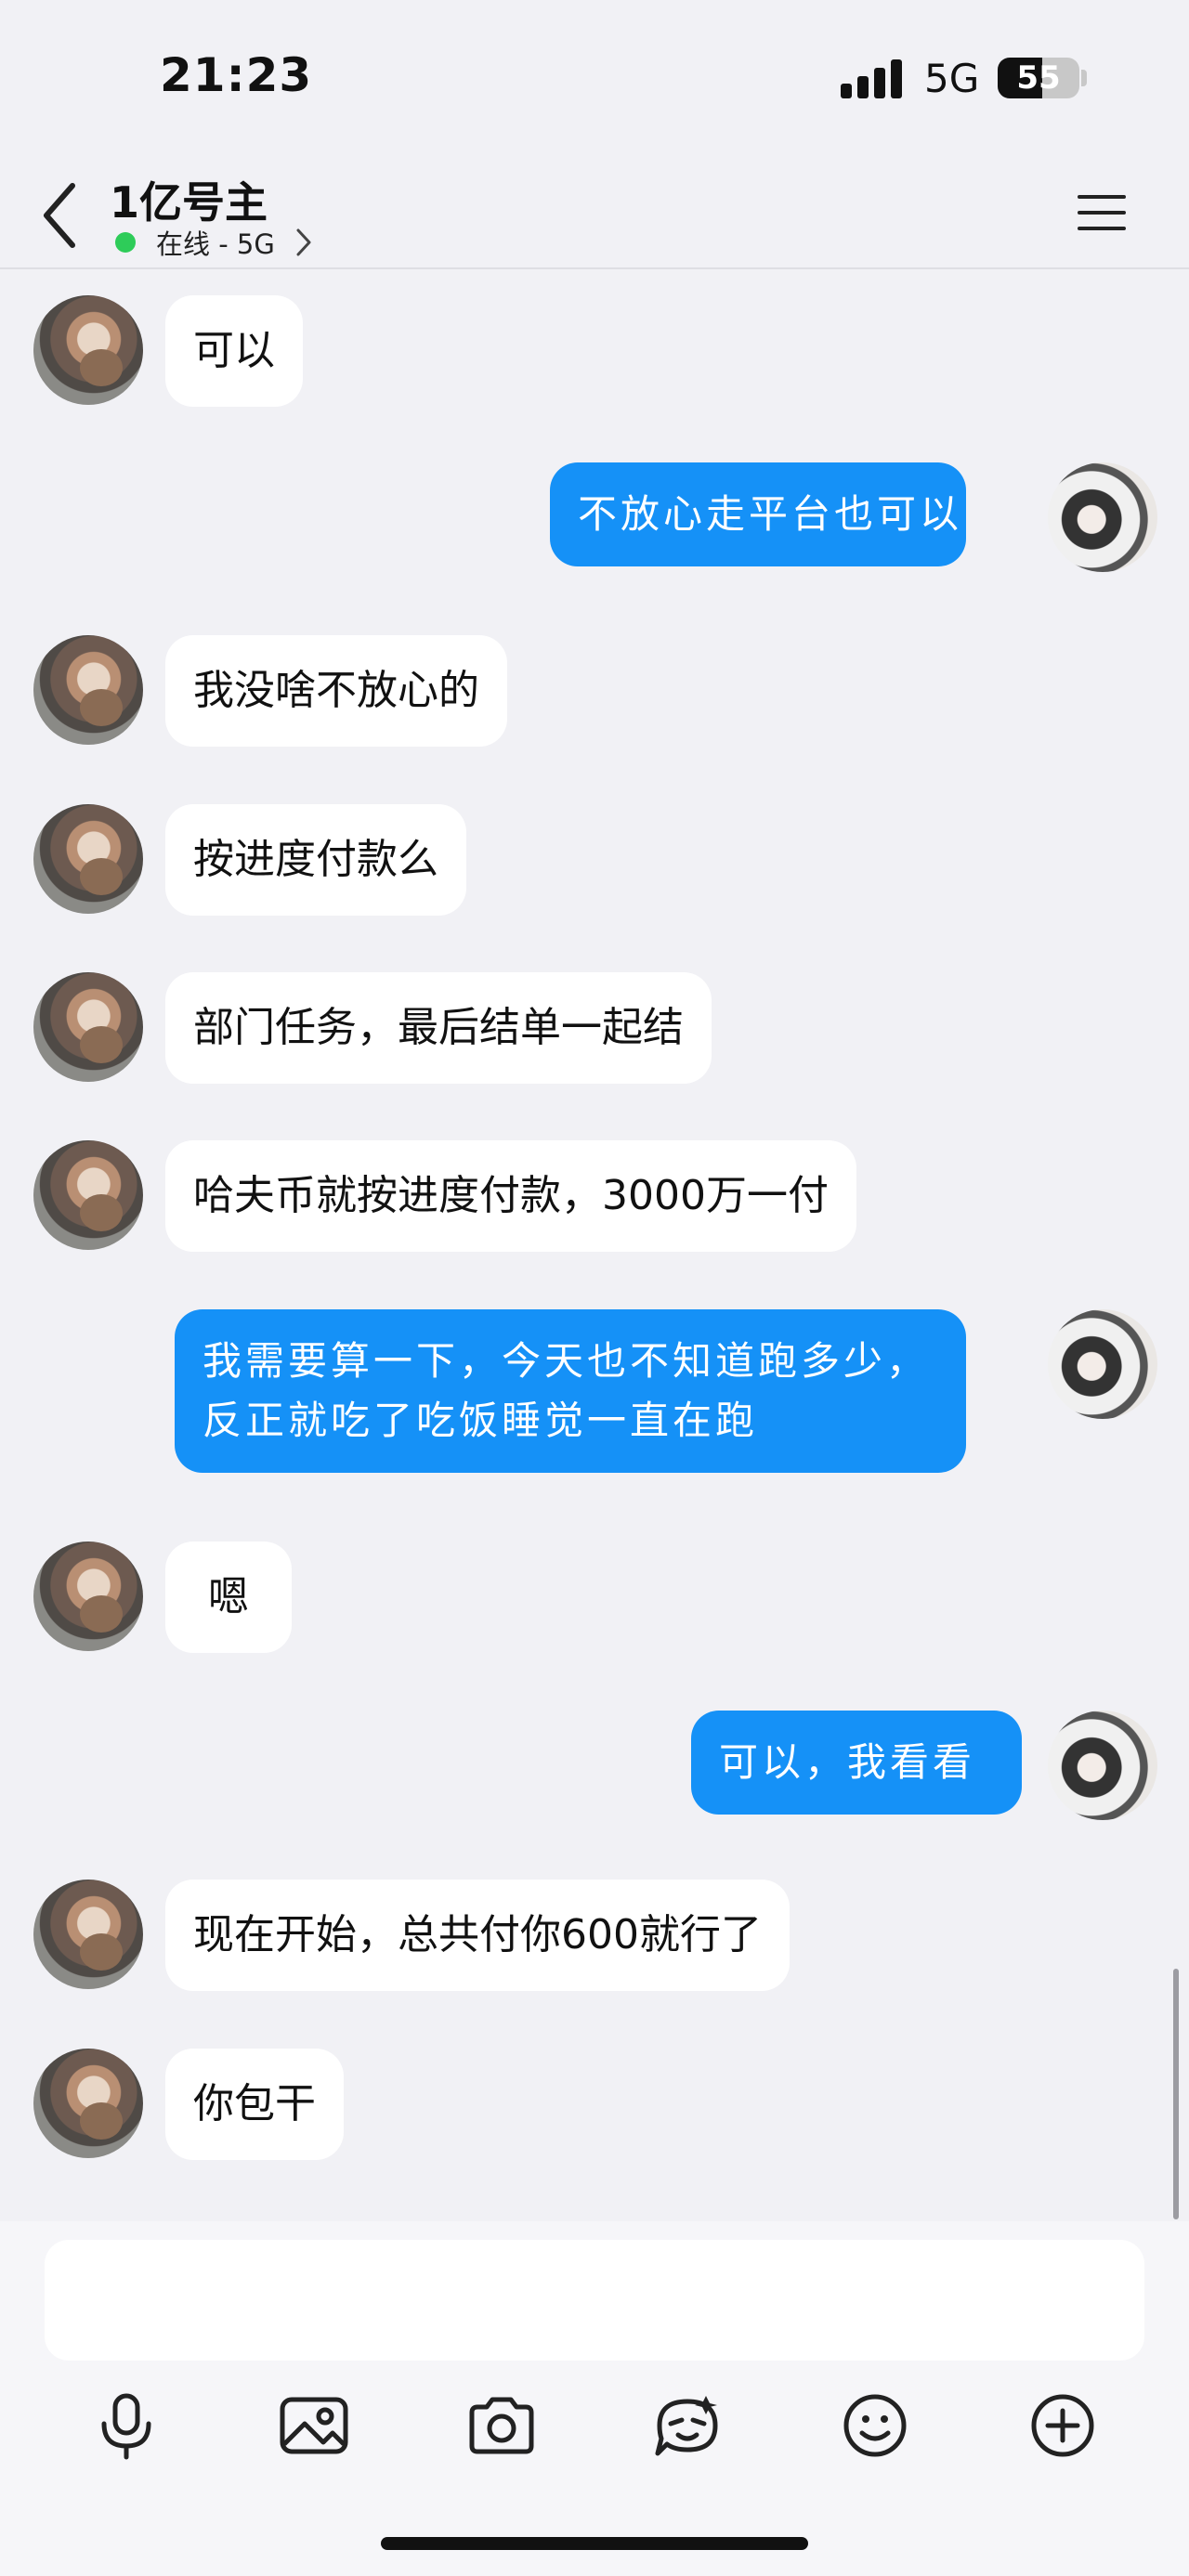  What do you see at coordinates (255, 2104) in the screenshot?
I see `incoming-message: 你包干` at bounding box center [255, 2104].